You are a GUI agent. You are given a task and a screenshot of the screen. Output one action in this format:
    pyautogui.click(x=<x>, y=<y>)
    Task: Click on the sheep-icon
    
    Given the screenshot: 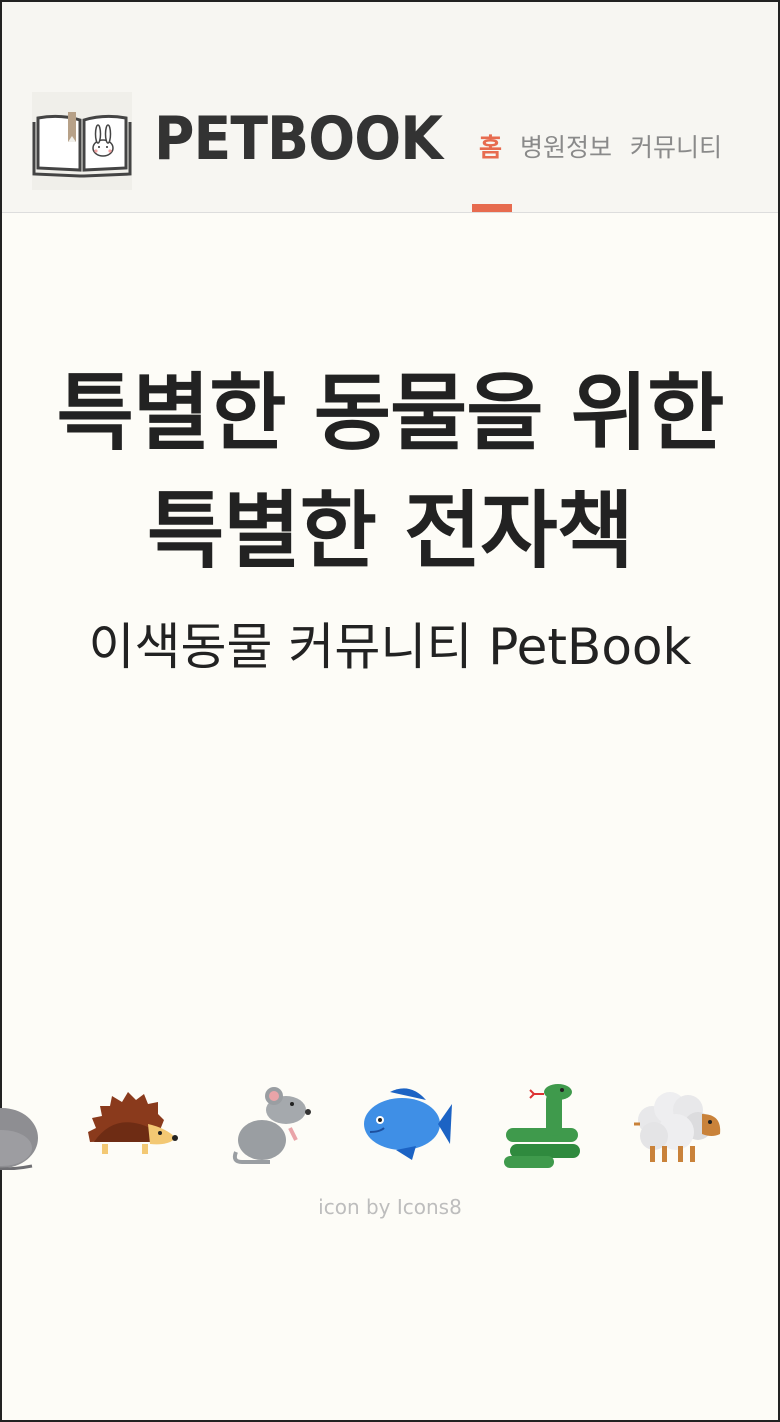 What is the action you would take?
    pyautogui.click(x=680, y=1127)
    